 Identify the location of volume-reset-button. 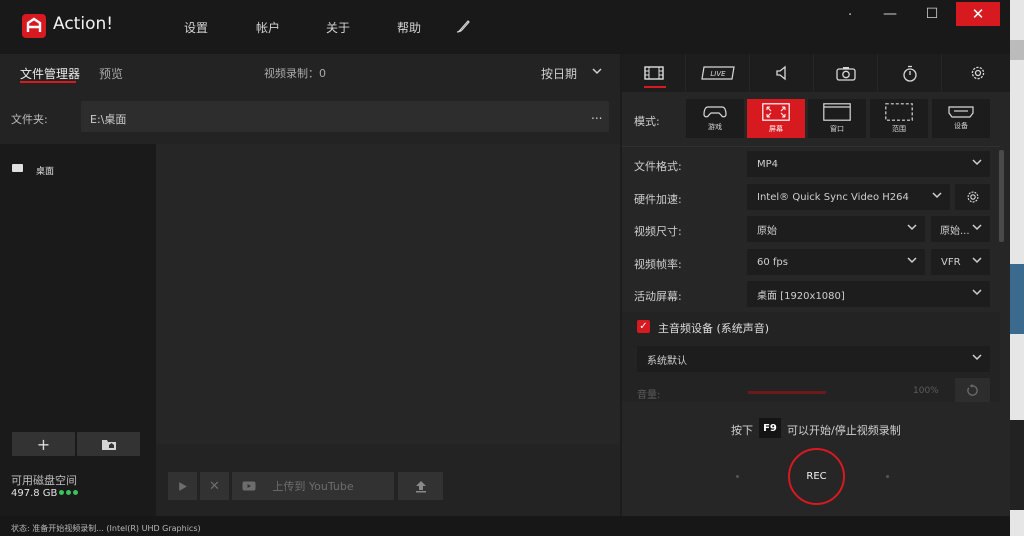
(972, 390).